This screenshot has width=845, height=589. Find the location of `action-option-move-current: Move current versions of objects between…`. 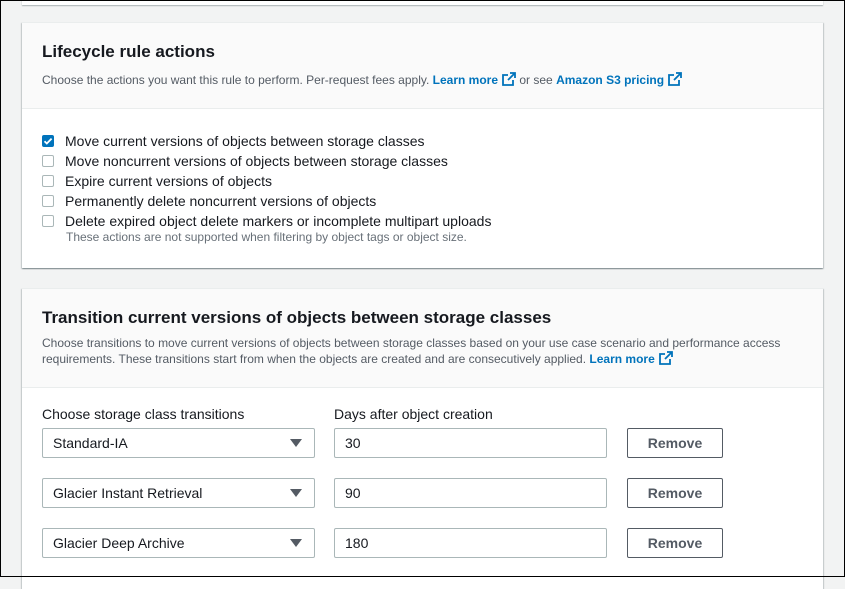

action-option-move-current: Move current versions of objects between… is located at coordinates (422, 141).